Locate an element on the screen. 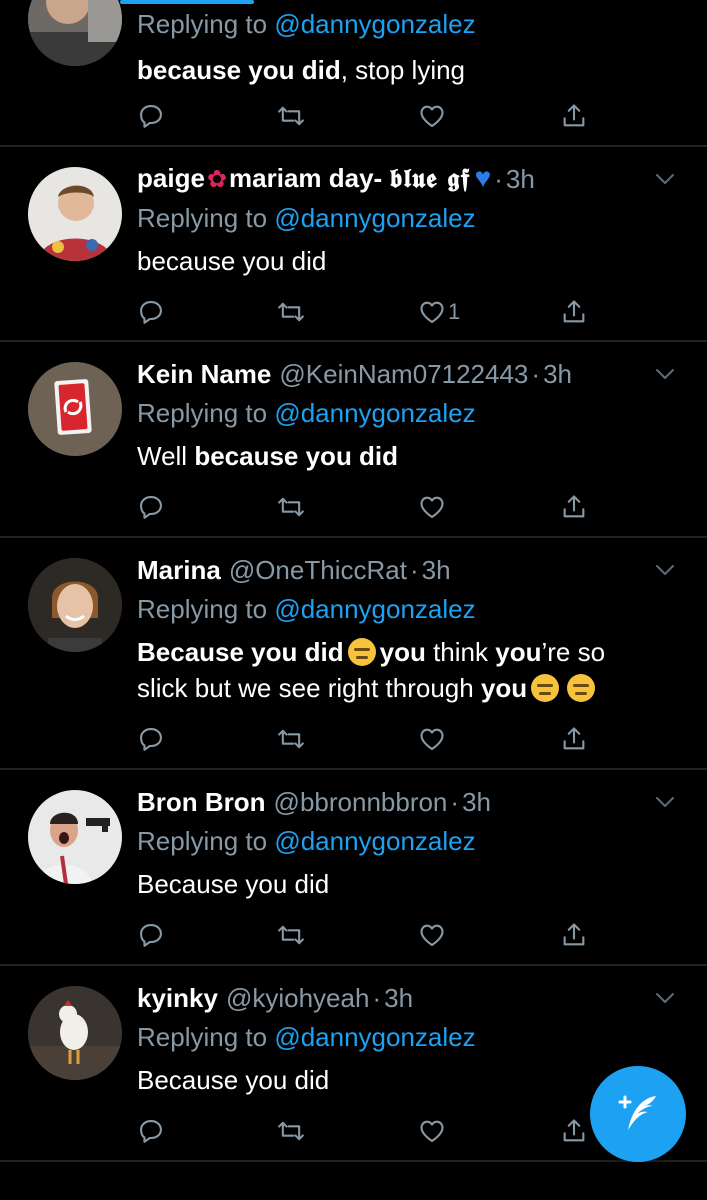  tweet-text-bold: because you did is located at coordinates (296, 456).